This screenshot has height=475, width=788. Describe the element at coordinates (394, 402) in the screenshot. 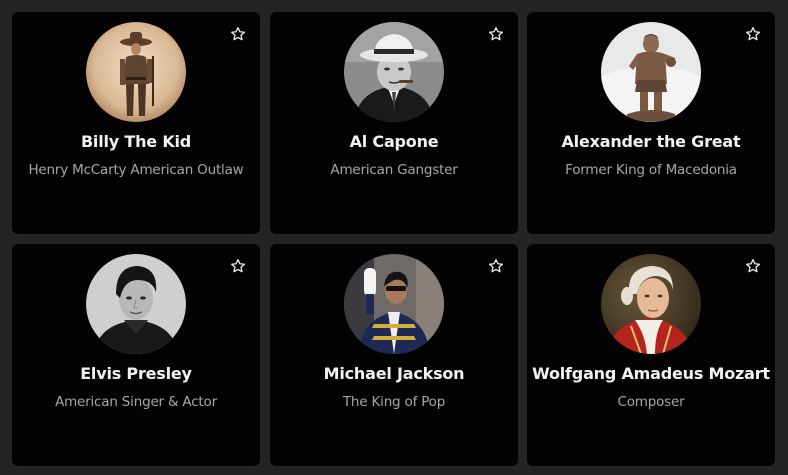

I see `character-description: The King of Pop` at that location.